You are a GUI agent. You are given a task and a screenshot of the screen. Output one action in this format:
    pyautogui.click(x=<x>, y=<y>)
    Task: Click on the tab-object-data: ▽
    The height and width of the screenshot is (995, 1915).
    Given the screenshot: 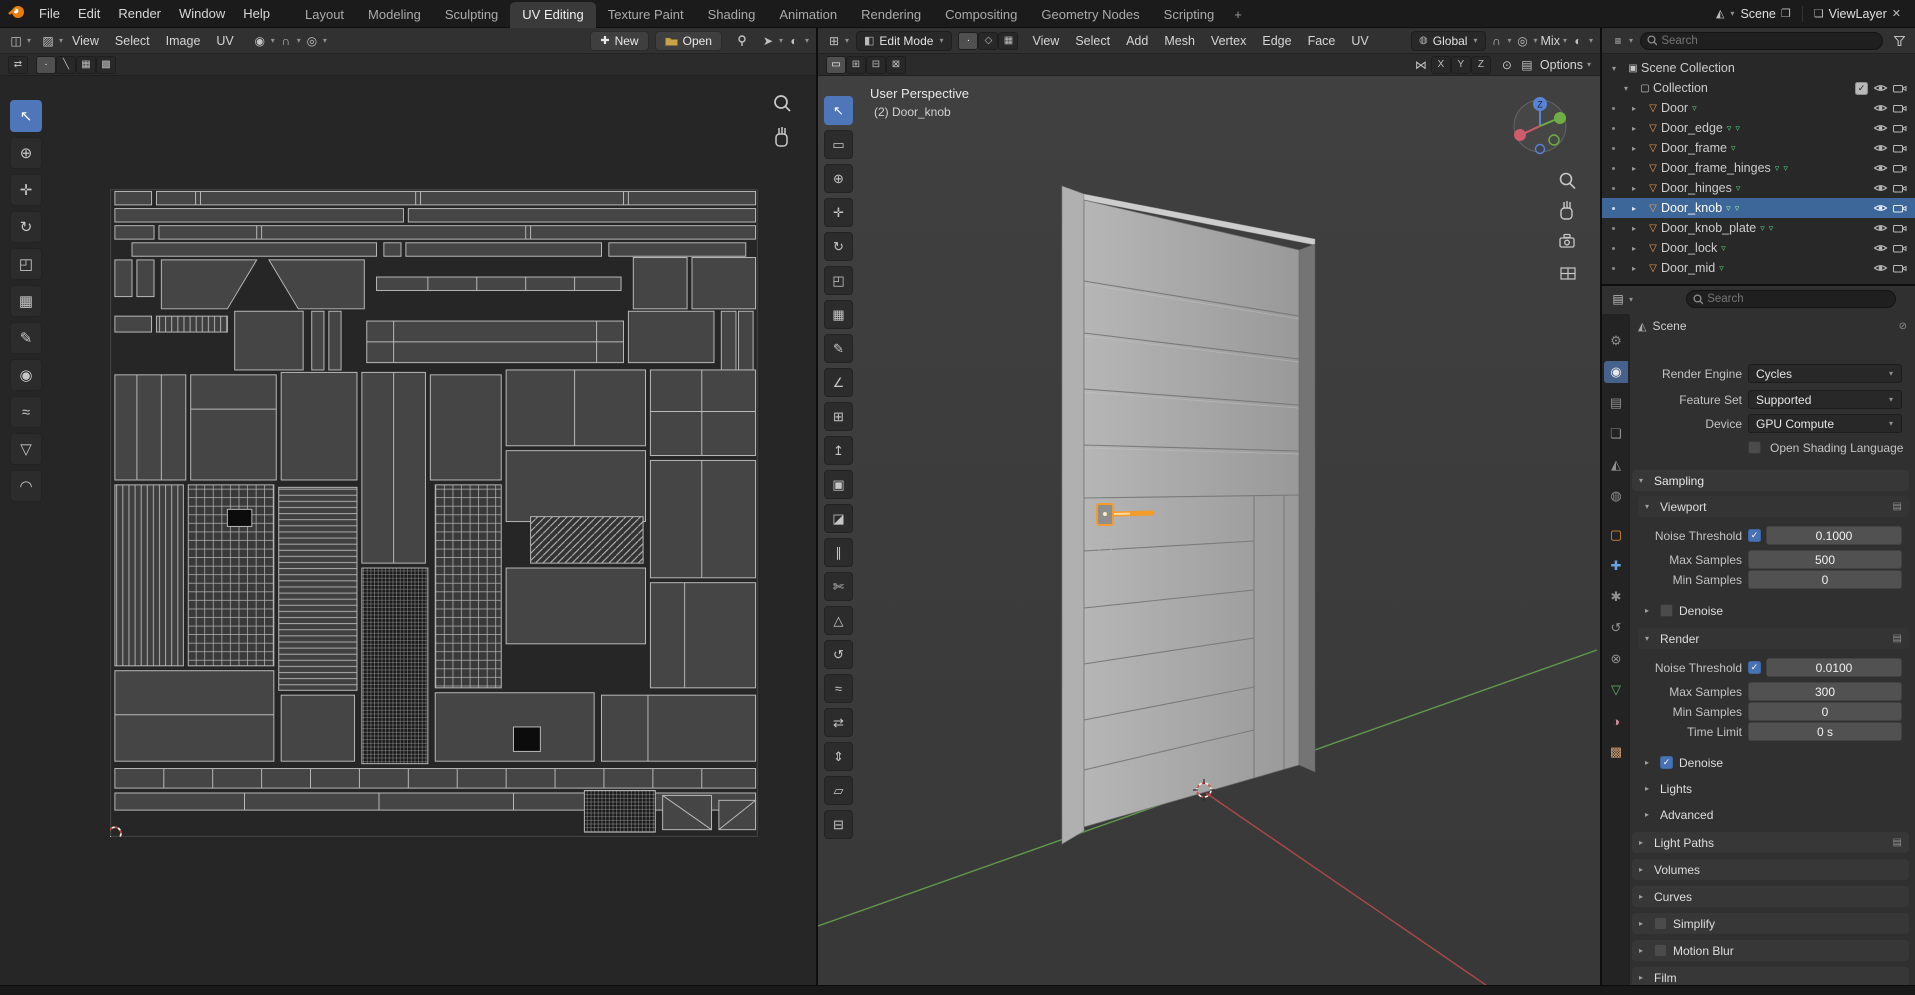 What is the action you would take?
    pyautogui.click(x=1616, y=690)
    